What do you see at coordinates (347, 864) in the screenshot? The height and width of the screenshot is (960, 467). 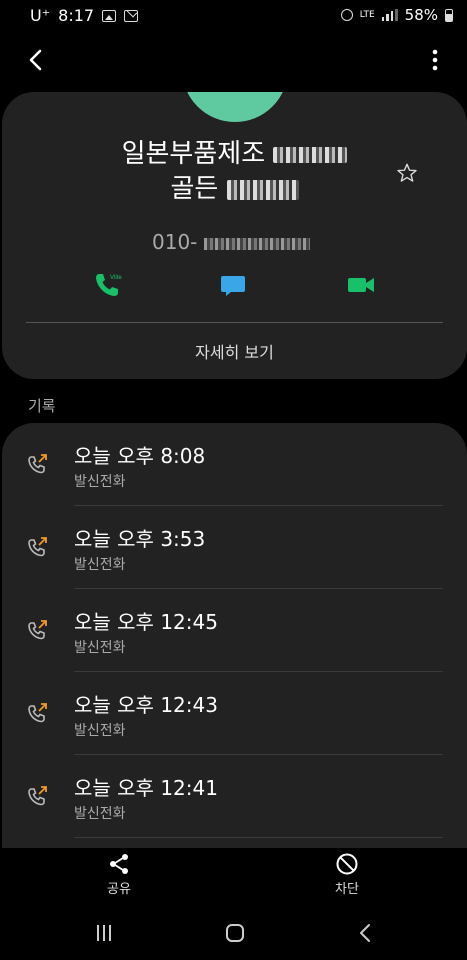 I see `block-icon` at bounding box center [347, 864].